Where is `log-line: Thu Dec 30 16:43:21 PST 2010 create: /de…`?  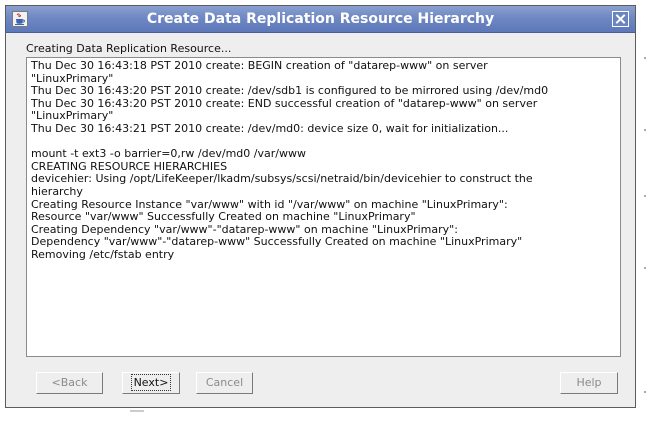 log-line: Thu Dec 30 16:43:21 PST 2010 create: /de… is located at coordinates (270, 128).